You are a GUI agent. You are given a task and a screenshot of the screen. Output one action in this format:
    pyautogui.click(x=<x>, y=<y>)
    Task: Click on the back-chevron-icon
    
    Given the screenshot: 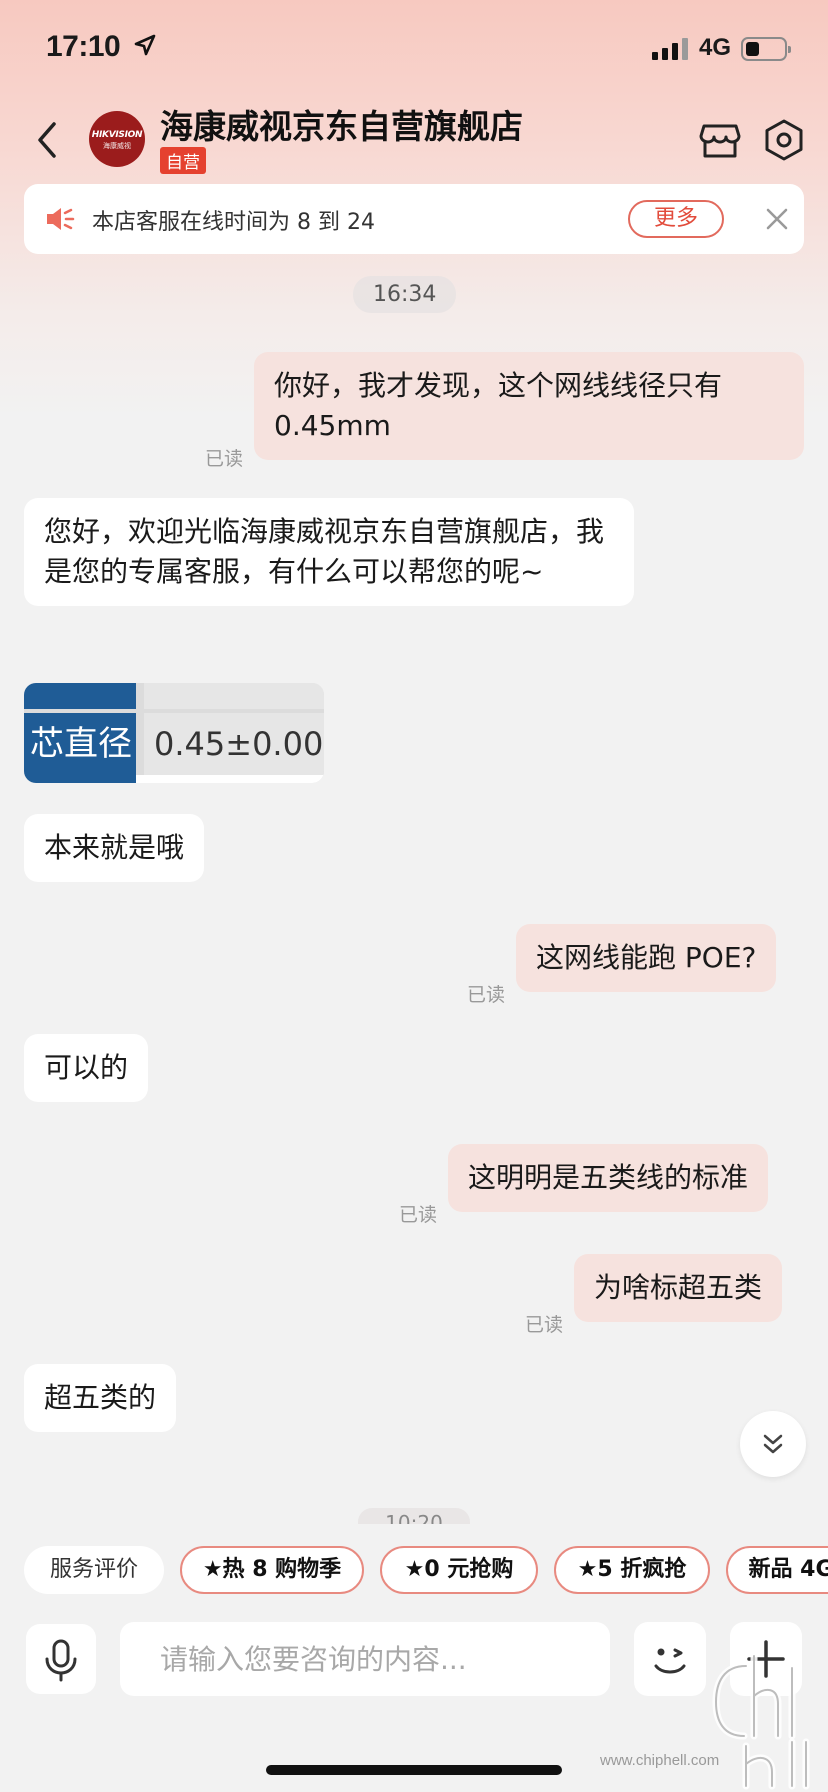 What is the action you would take?
    pyautogui.click(x=48, y=140)
    